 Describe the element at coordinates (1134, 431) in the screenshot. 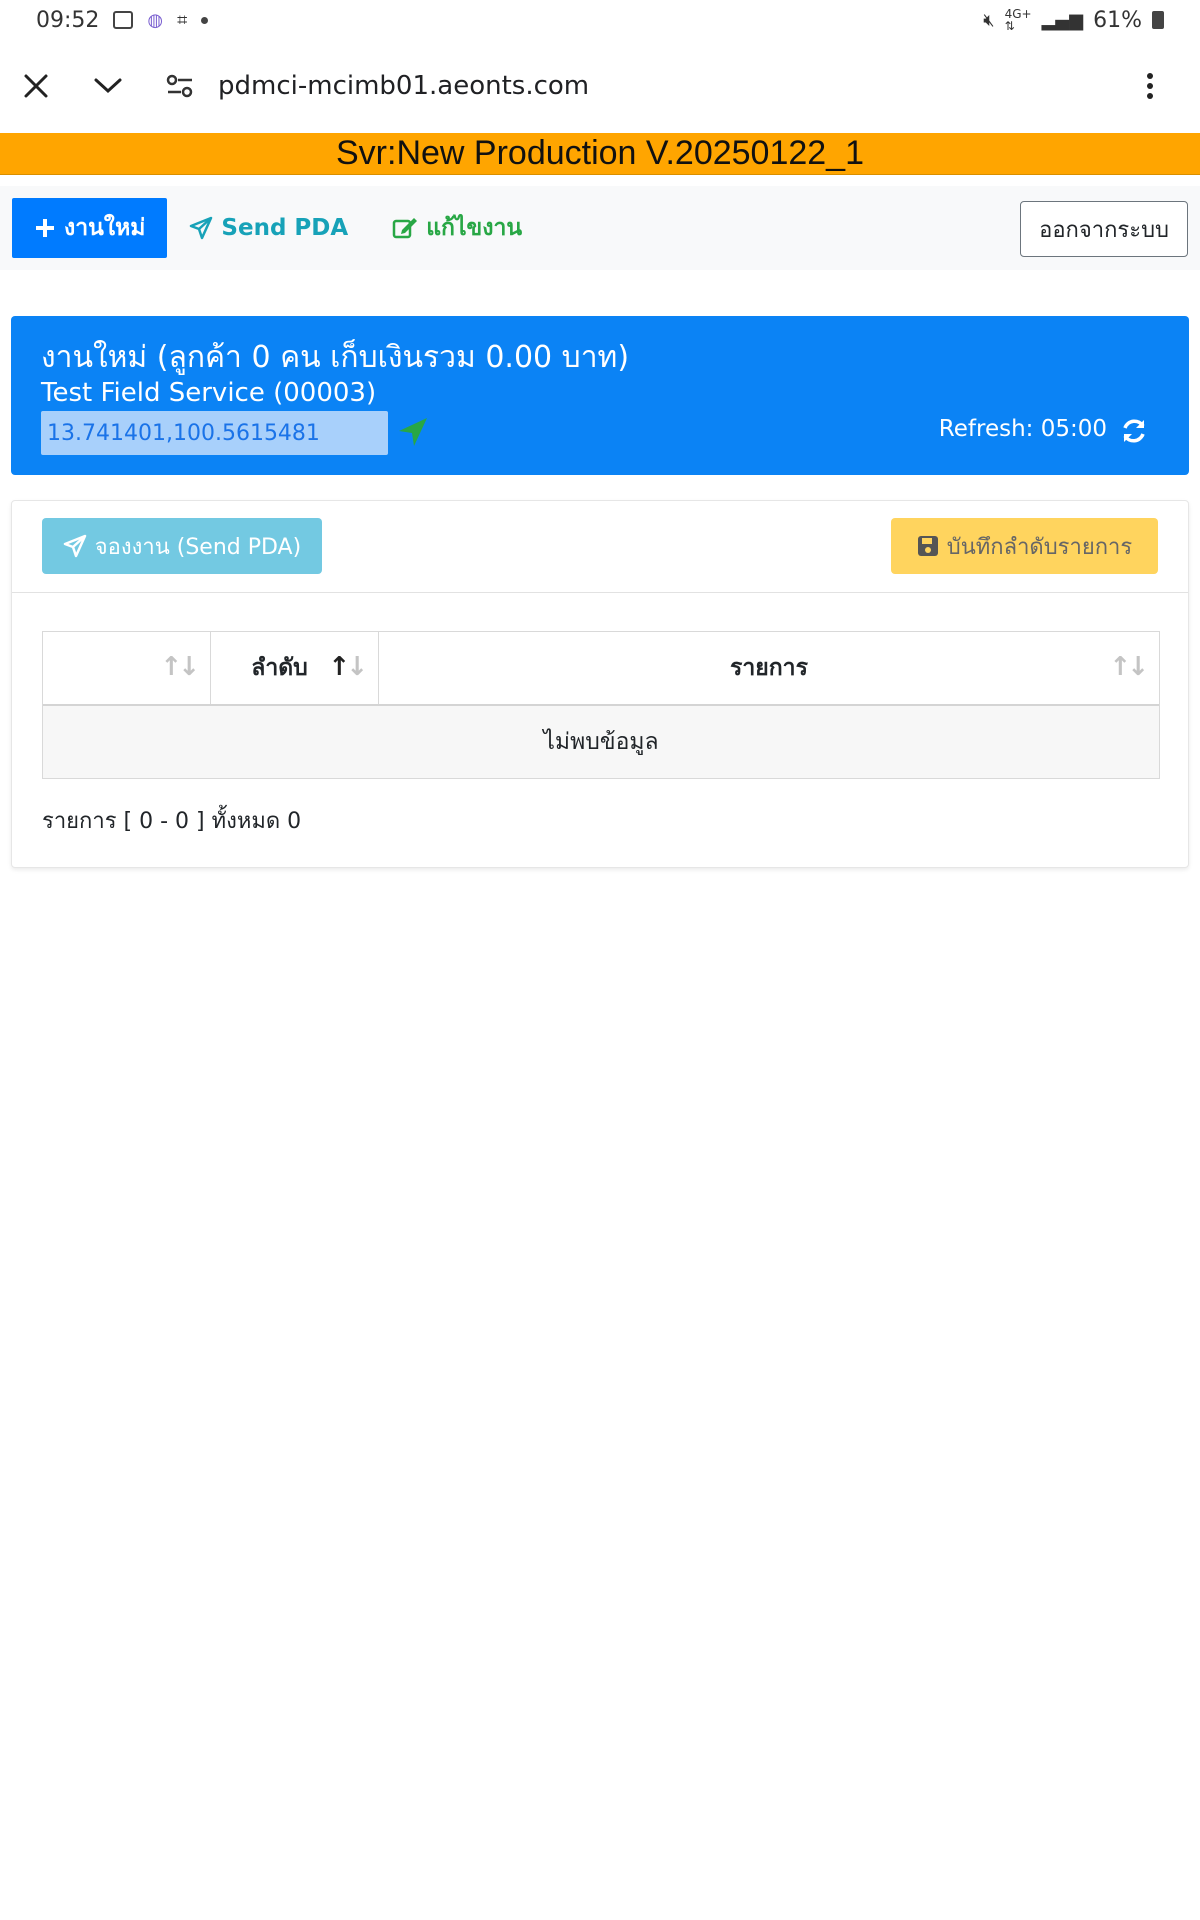

I see `refresh-icon` at that location.